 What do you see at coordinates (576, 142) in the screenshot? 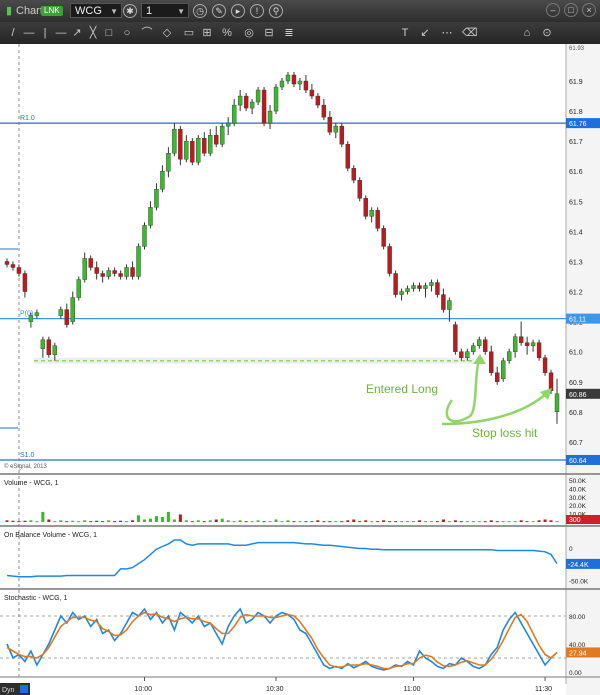
I see `price-axis-tick: 61.7` at bounding box center [576, 142].